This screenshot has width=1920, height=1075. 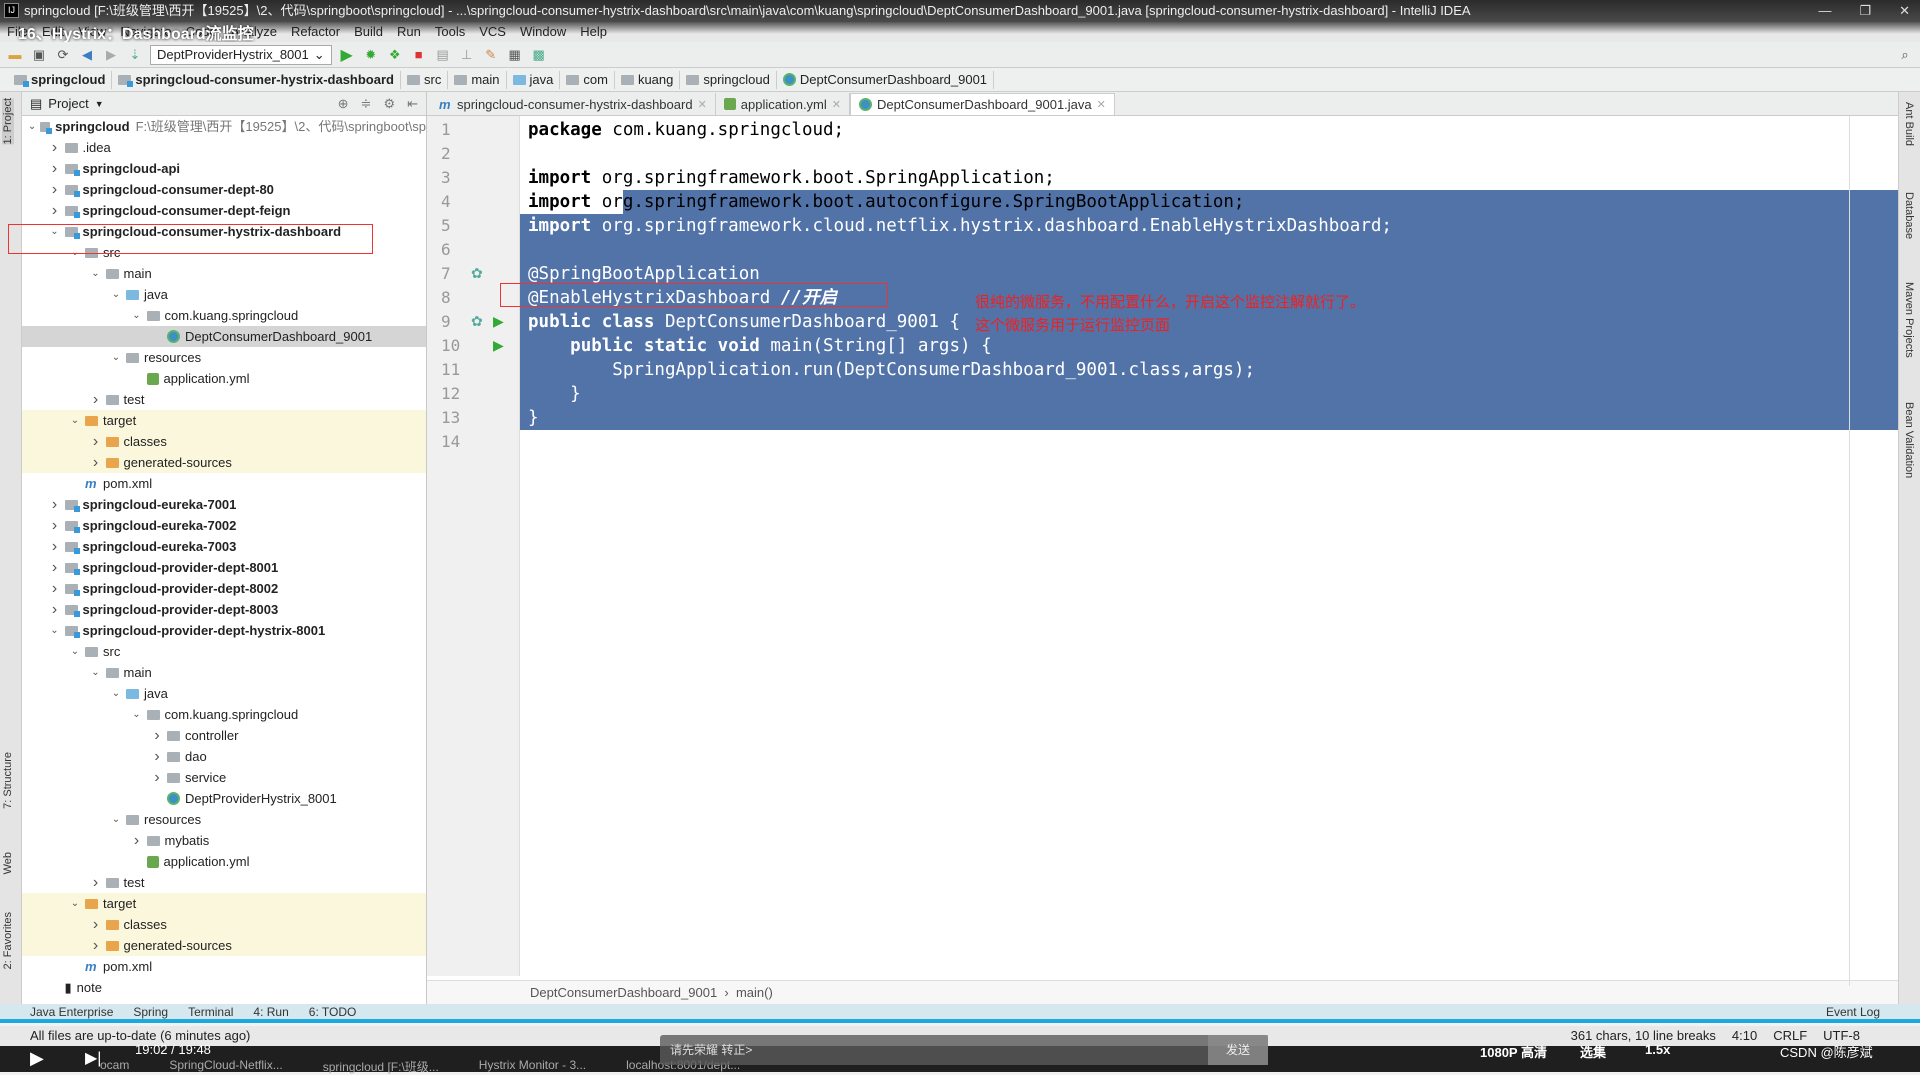 What do you see at coordinates (443, 55) in the screenshot?
I see `structure-icon: ▤` at bounding box center [443, 55].